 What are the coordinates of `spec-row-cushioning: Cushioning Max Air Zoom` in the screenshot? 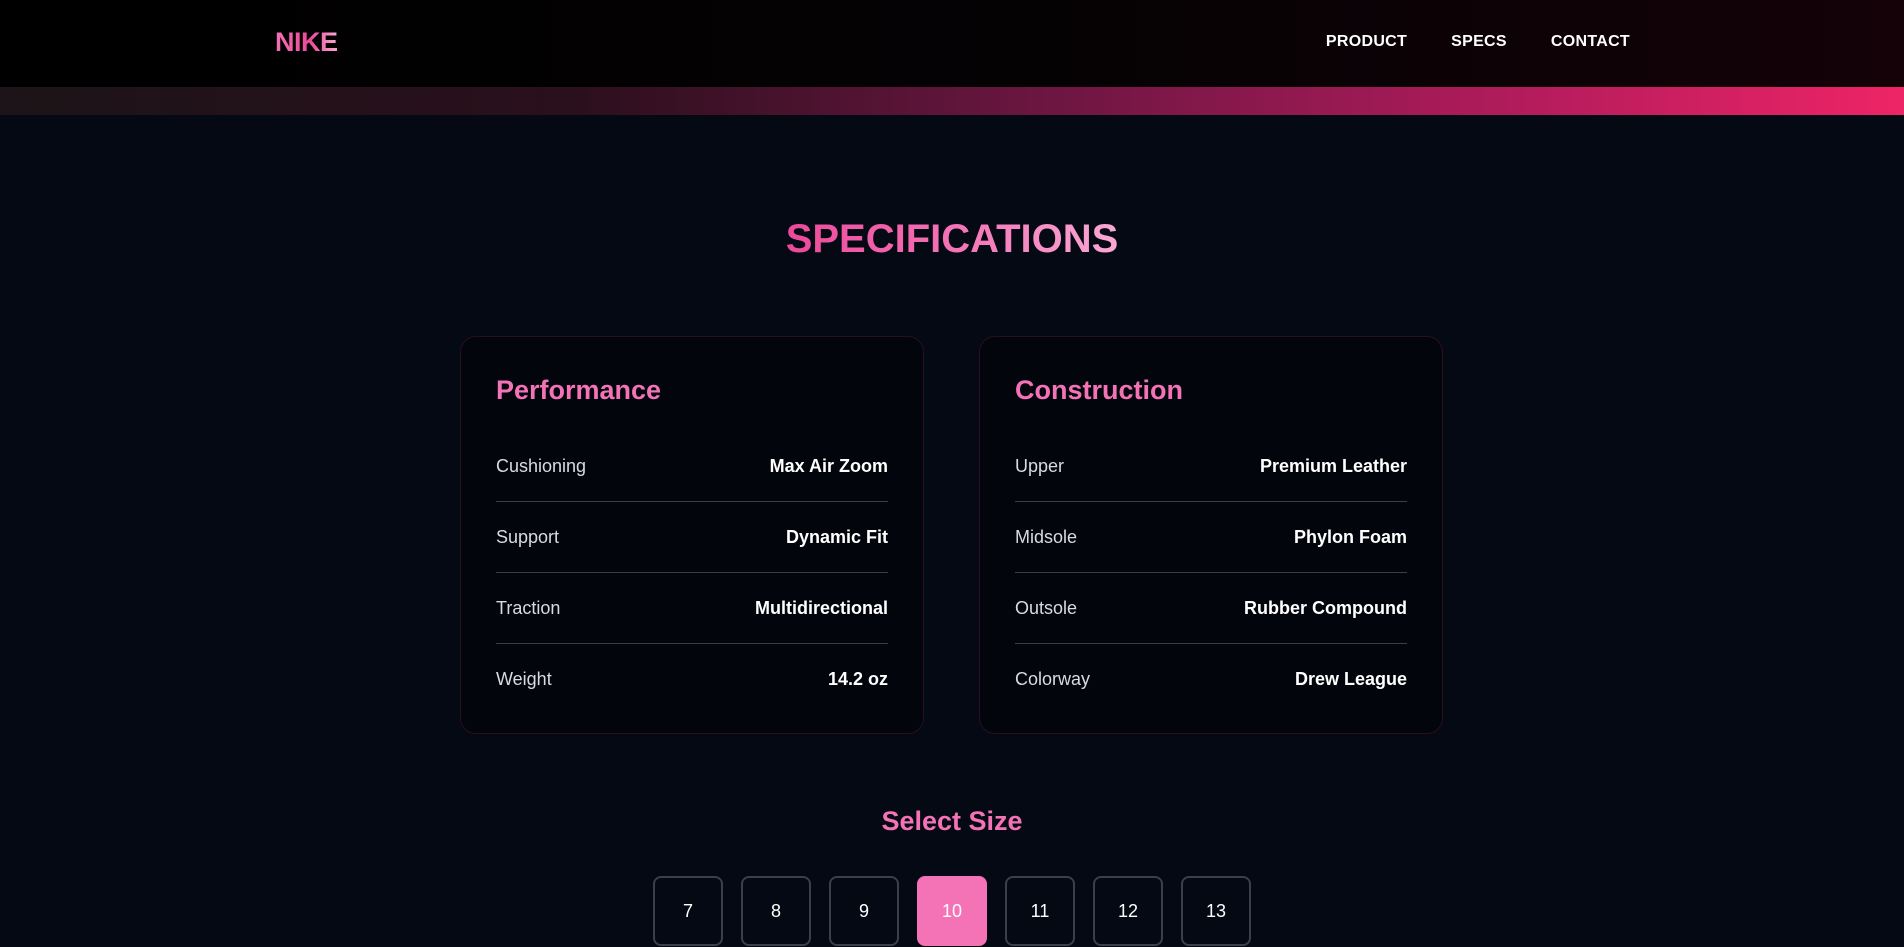 It's located at (692, 466).